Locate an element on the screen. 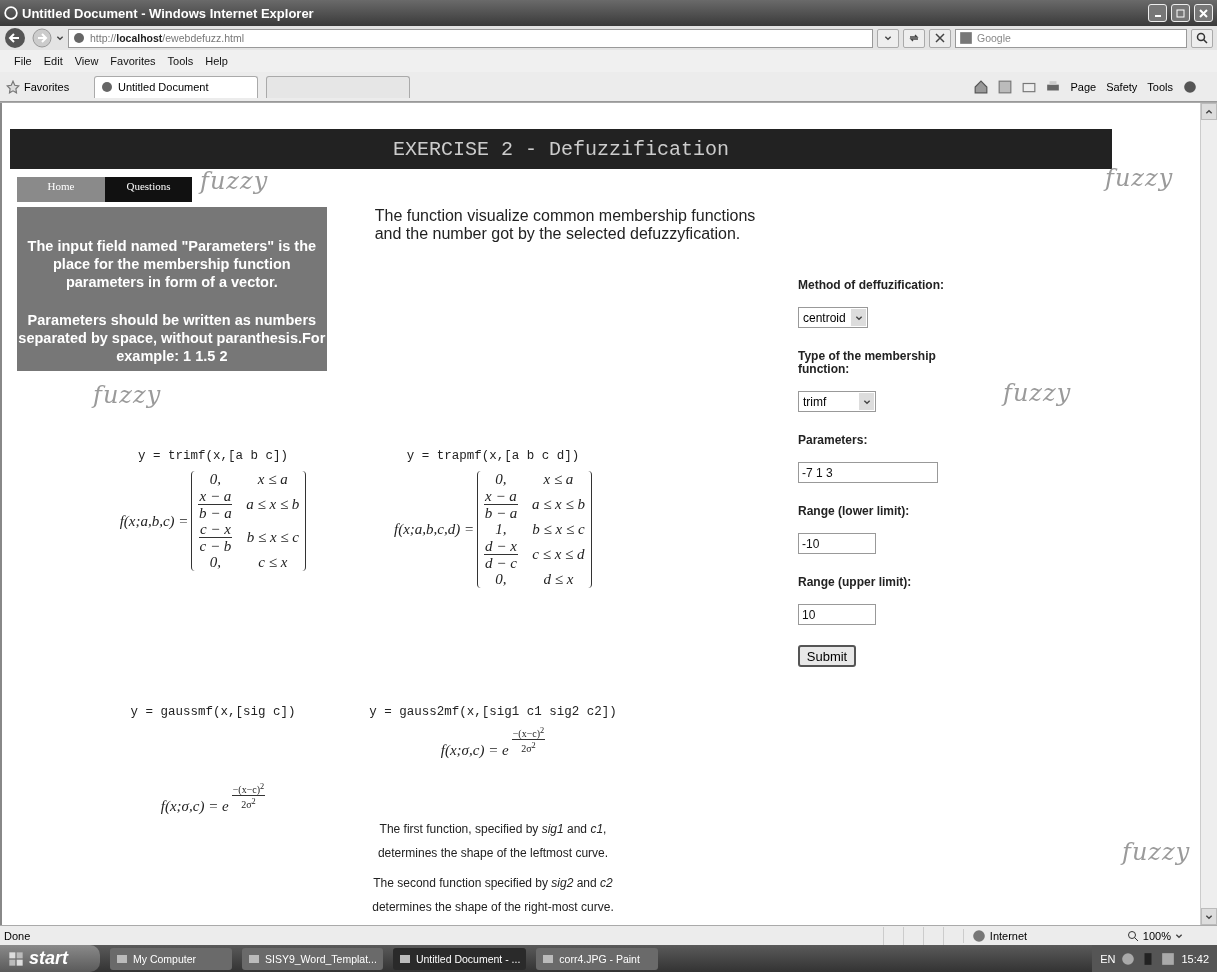 Image resolution: width=1217 pixels, height=972 pixels. close-icon is located at coordinates (1203, 13).